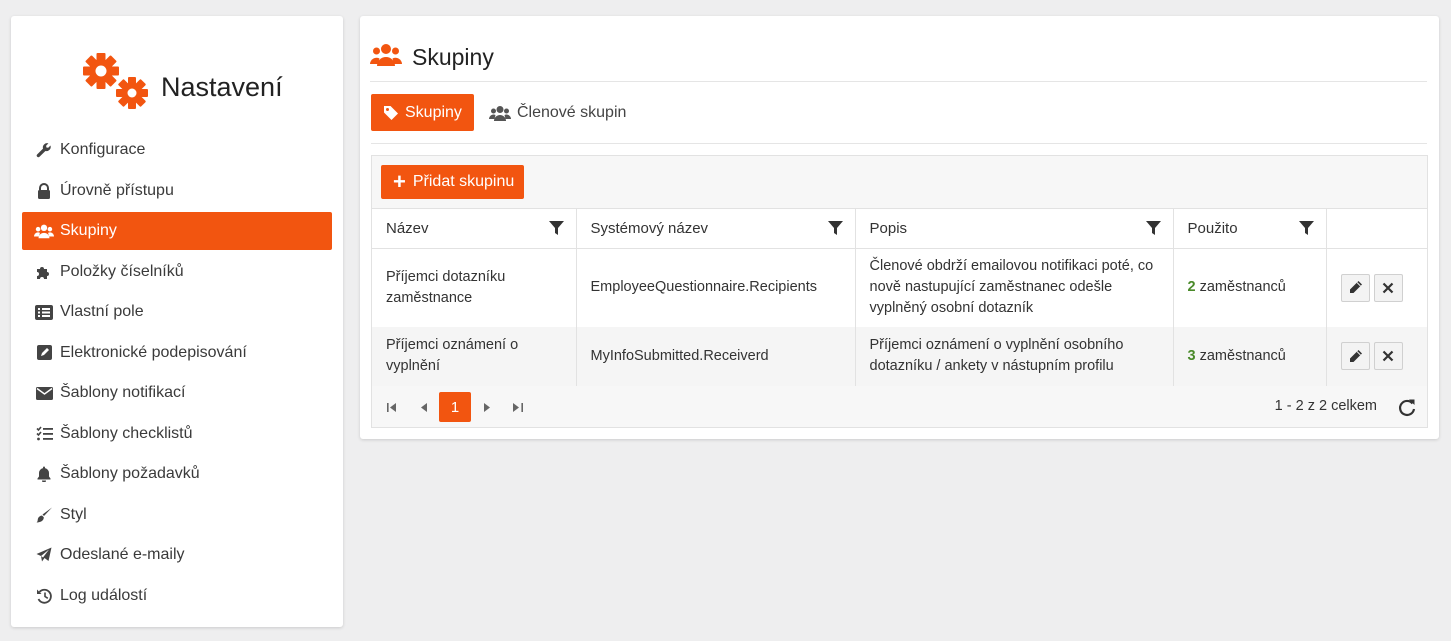 The image size is (1451, 641). I want to click on sidebar-item-label: Odeslané e-maily, so click(122, 554).